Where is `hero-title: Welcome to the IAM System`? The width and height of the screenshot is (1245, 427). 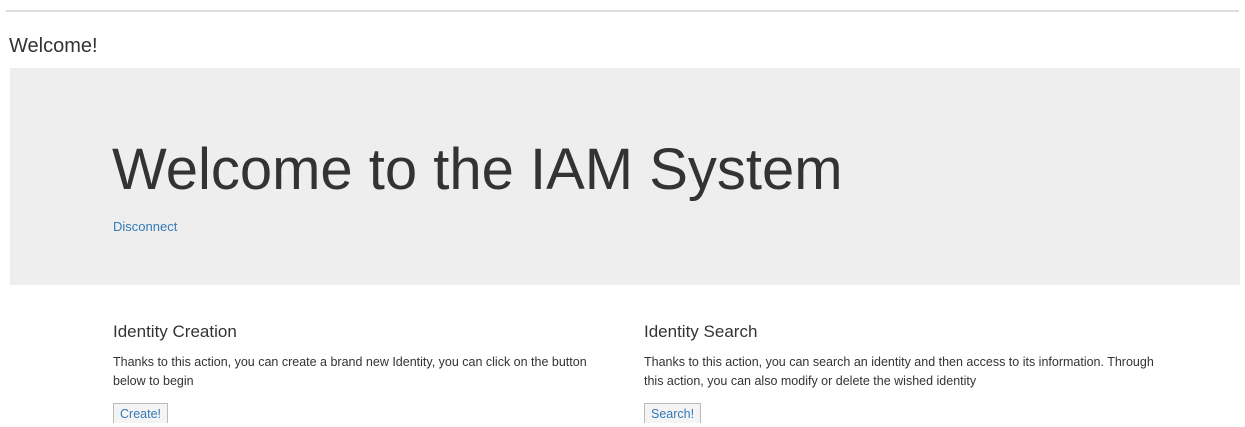
hero-title: Welcome to the IAM System is located at coordinates (477, 169).